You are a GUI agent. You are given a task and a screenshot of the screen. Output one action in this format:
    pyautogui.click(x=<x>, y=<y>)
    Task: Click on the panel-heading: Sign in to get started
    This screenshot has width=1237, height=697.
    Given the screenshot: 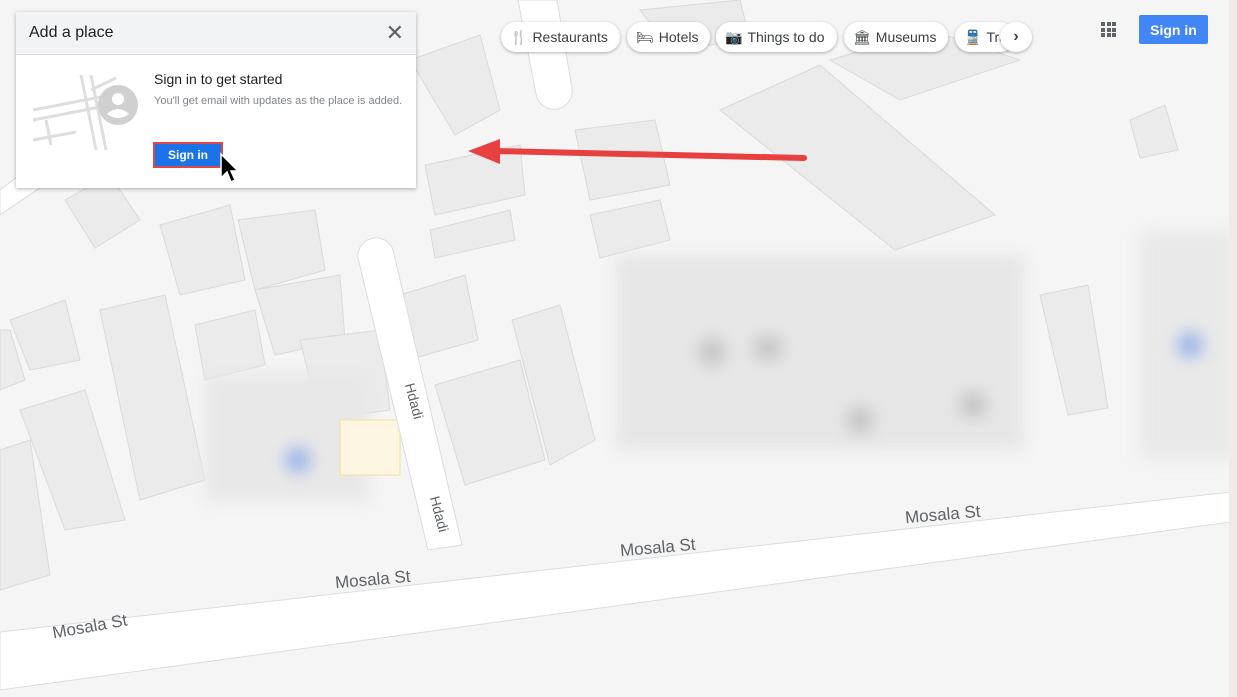 What is the action you would take?
    pyautogui.click(x=218, y=79)
    